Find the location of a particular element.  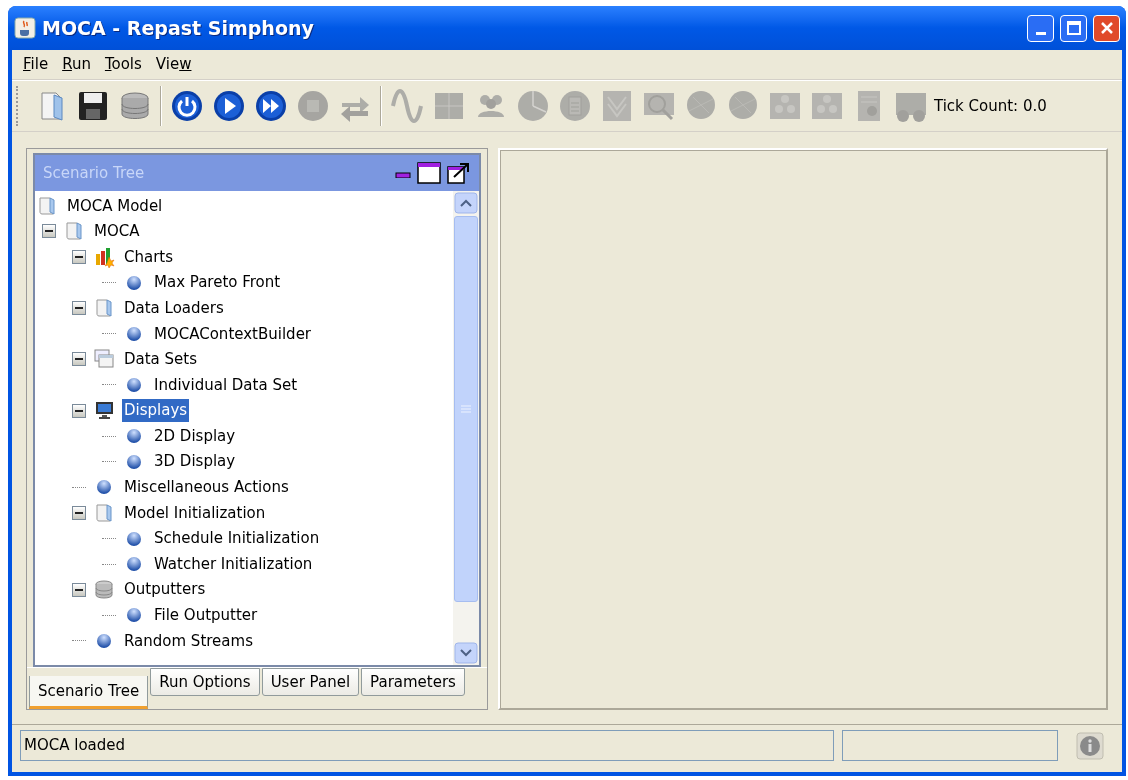

calculator-icon is located at coordinates (575, 106).